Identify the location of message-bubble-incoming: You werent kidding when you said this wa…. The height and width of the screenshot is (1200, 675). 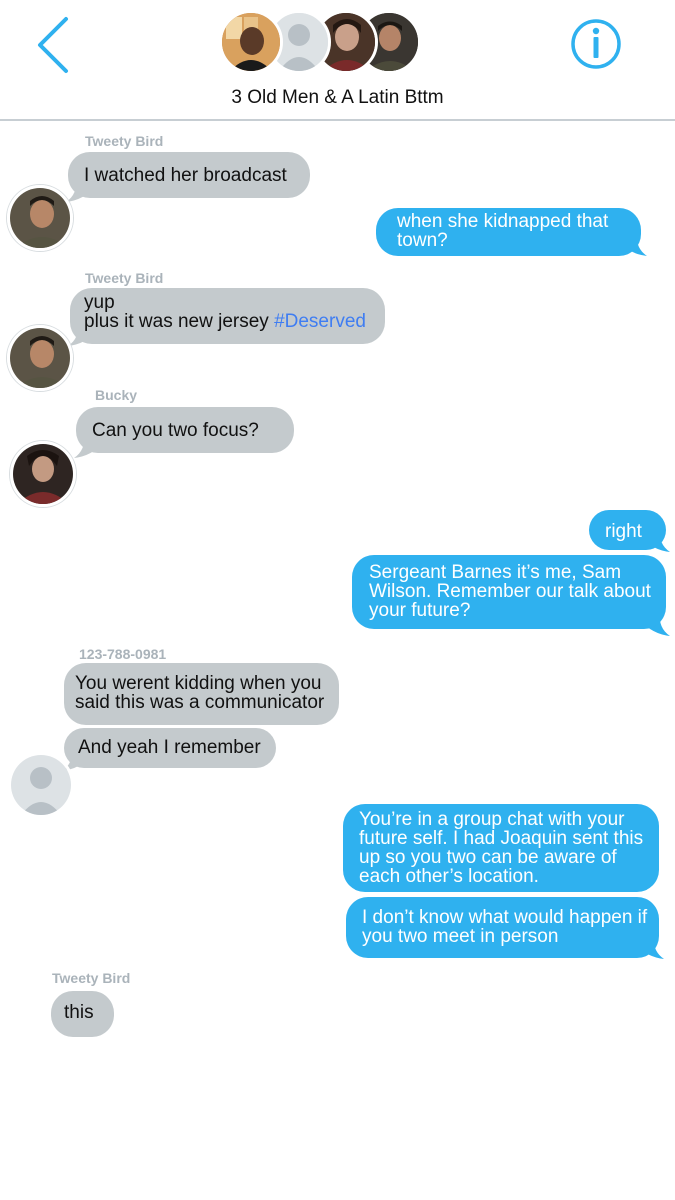
(201, 694).